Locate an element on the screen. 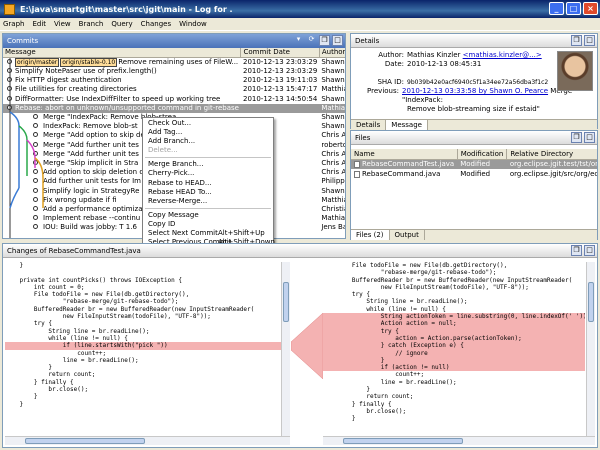 The height and width of the screenshot is (450, 600). column-header-author: Author is located at coordinates (332, 53).